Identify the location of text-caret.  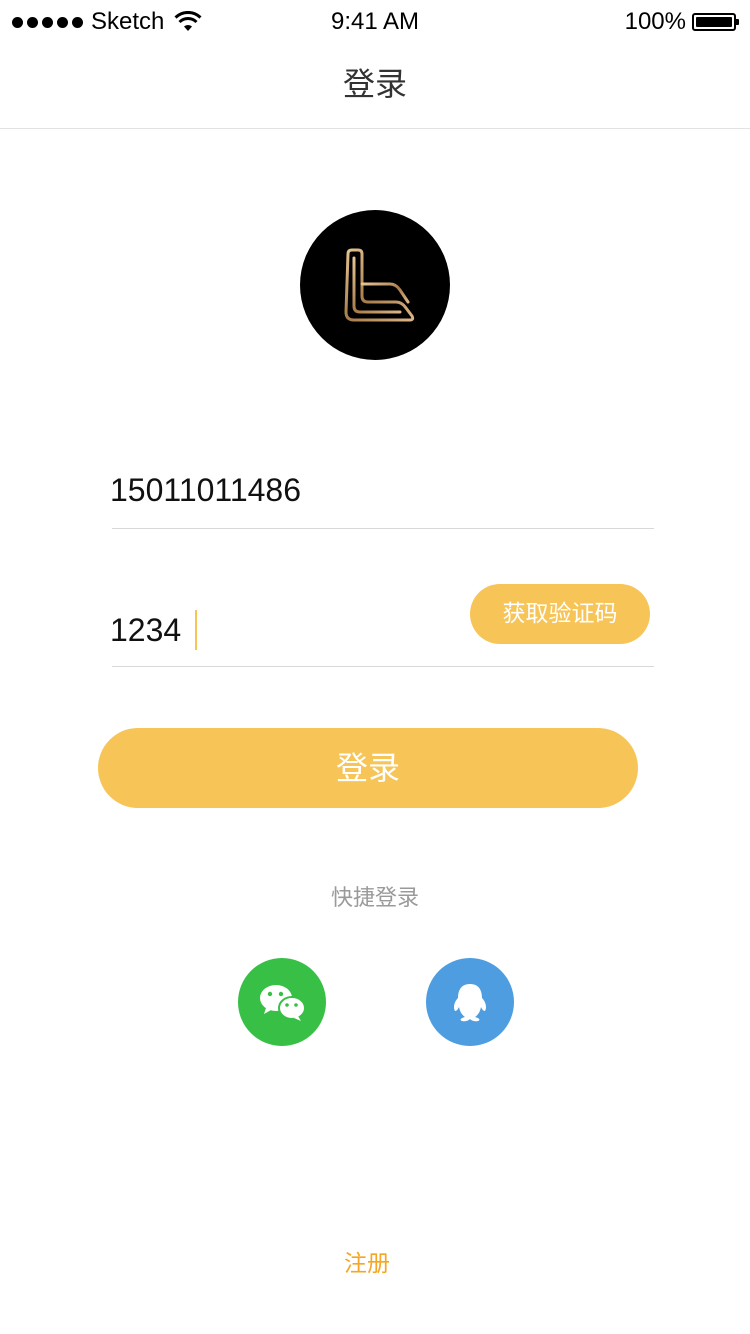
(196, 630).